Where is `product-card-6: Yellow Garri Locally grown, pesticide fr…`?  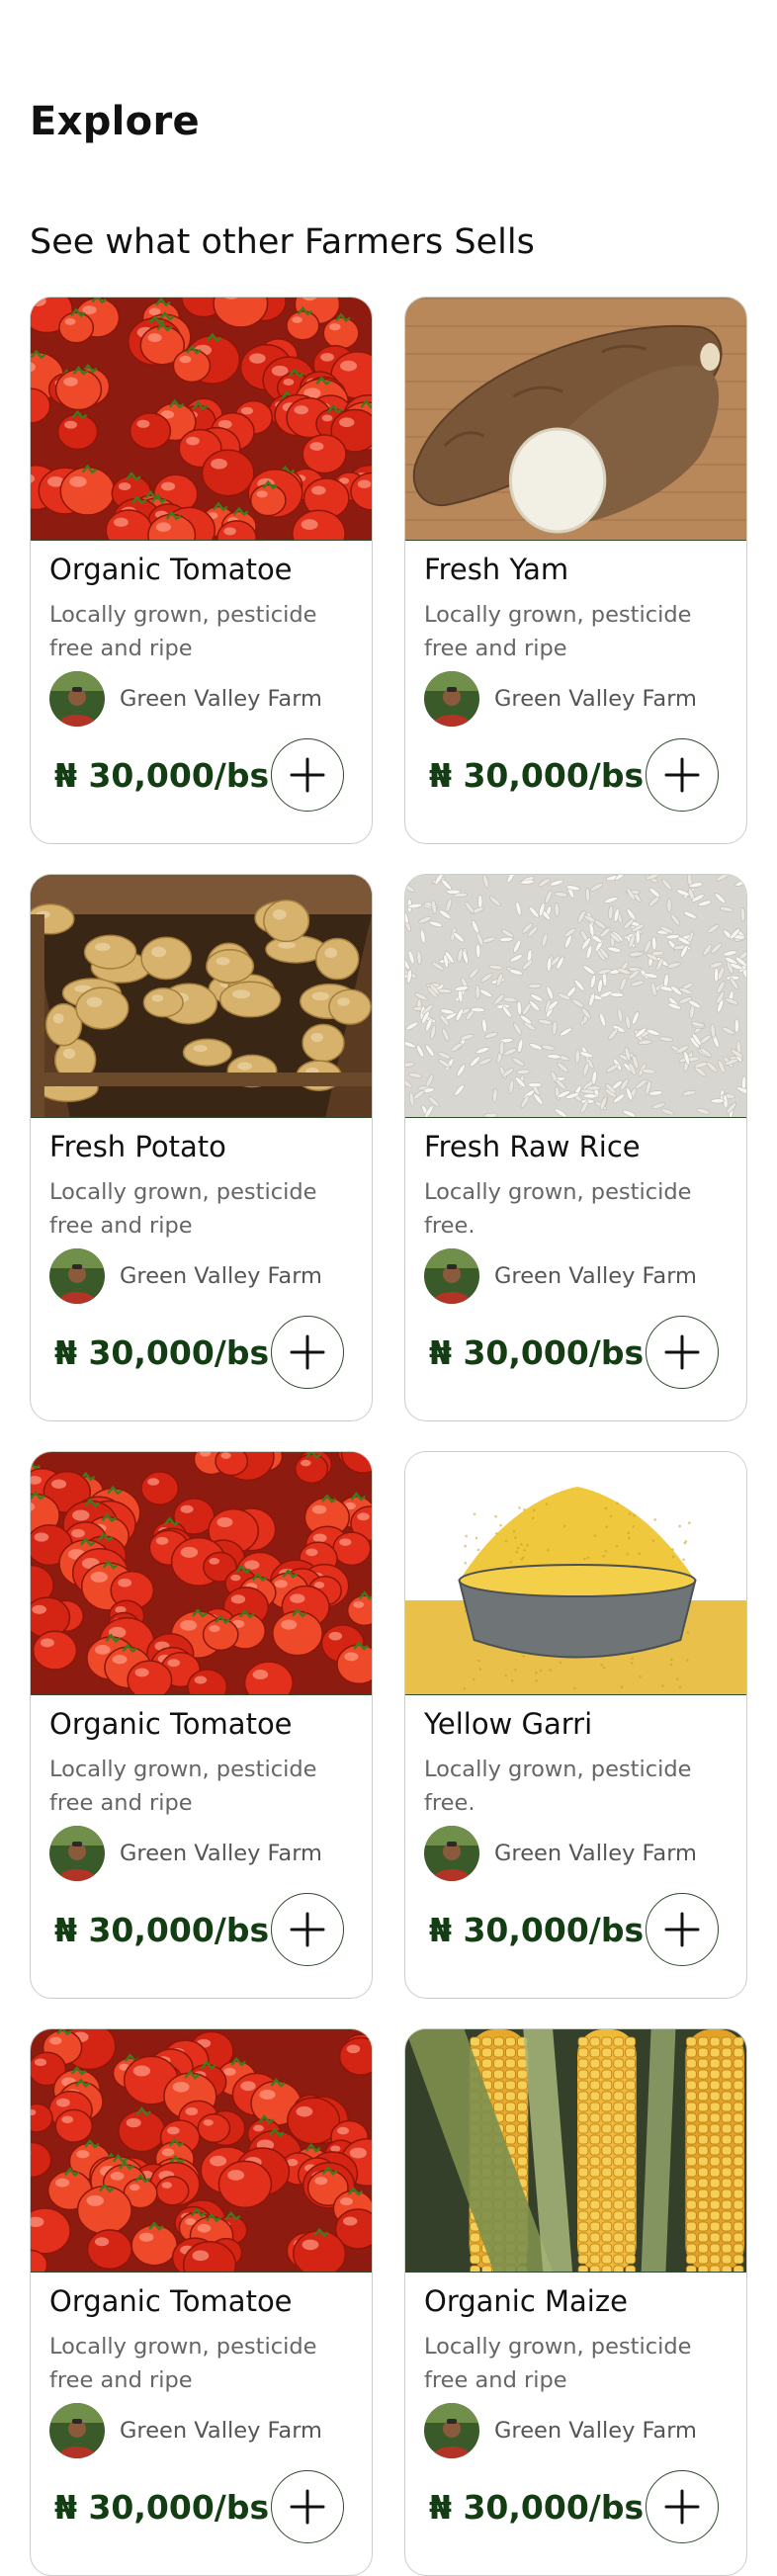 product-card-6: Yellow Garri Locally grown, pesticide fr… is located at coordinates (575, 1725).